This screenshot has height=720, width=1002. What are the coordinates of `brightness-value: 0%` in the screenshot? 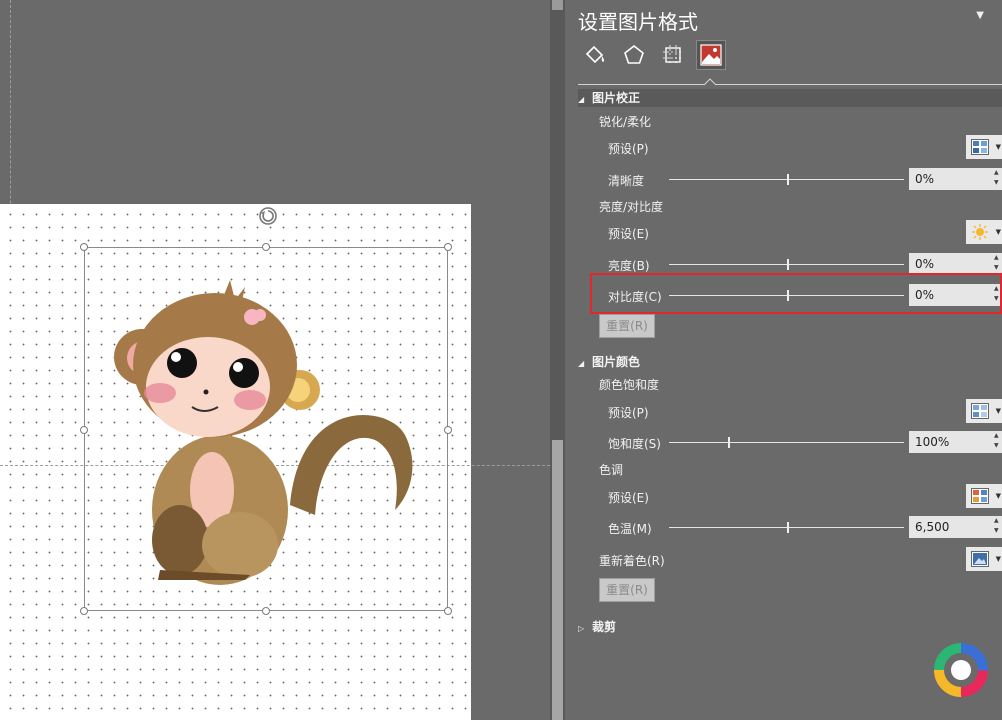 It's located at (925, 264).